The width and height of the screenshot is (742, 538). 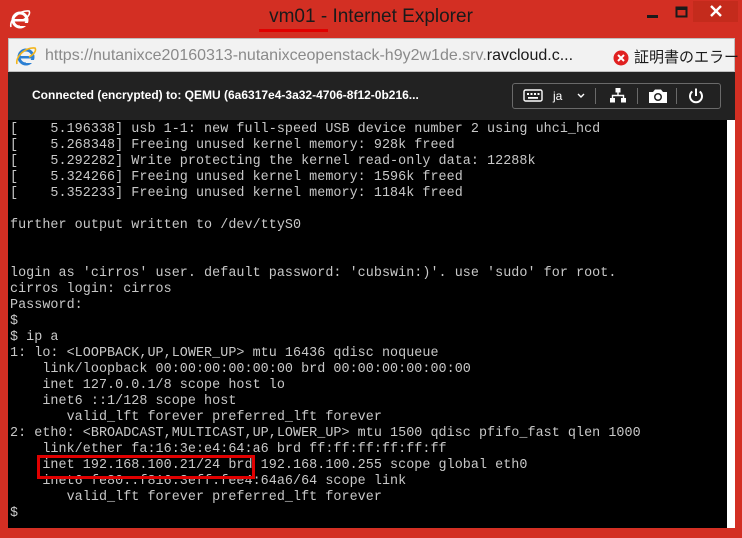 I want to click on terminal-line: Password:, so click(x=46, y=305).